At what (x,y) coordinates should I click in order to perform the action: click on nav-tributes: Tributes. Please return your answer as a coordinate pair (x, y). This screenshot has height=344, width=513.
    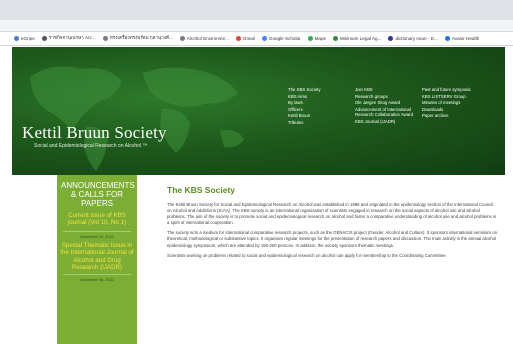
    Looking at the image, I should click on (316, 123).